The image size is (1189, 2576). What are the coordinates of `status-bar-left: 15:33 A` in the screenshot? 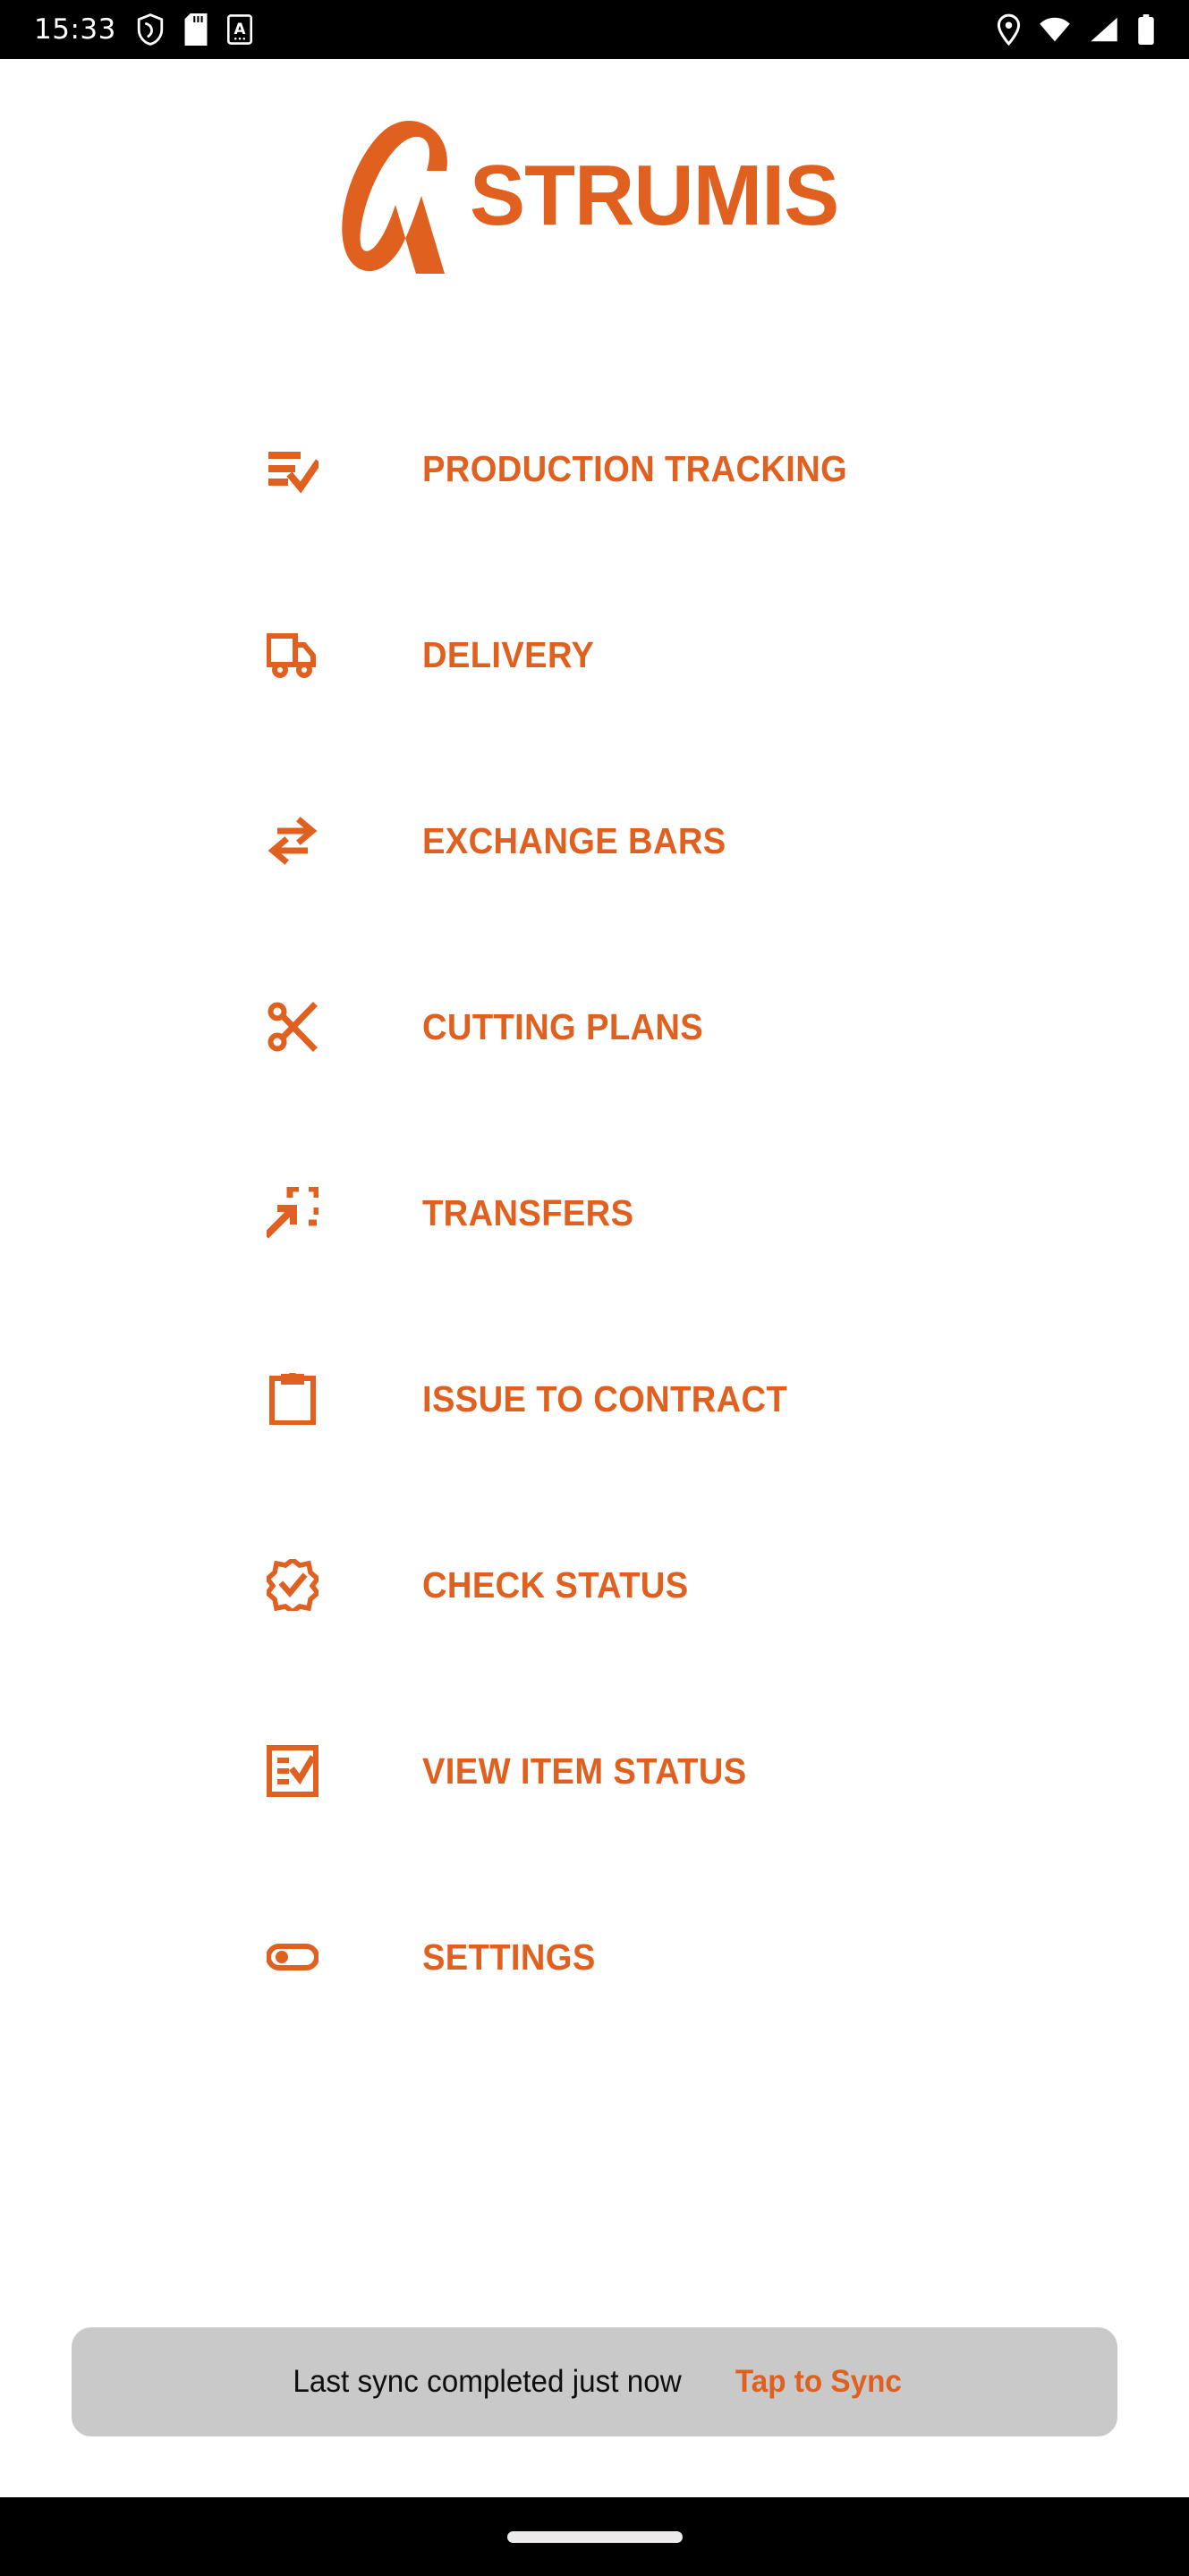 It's located at (143, 29).